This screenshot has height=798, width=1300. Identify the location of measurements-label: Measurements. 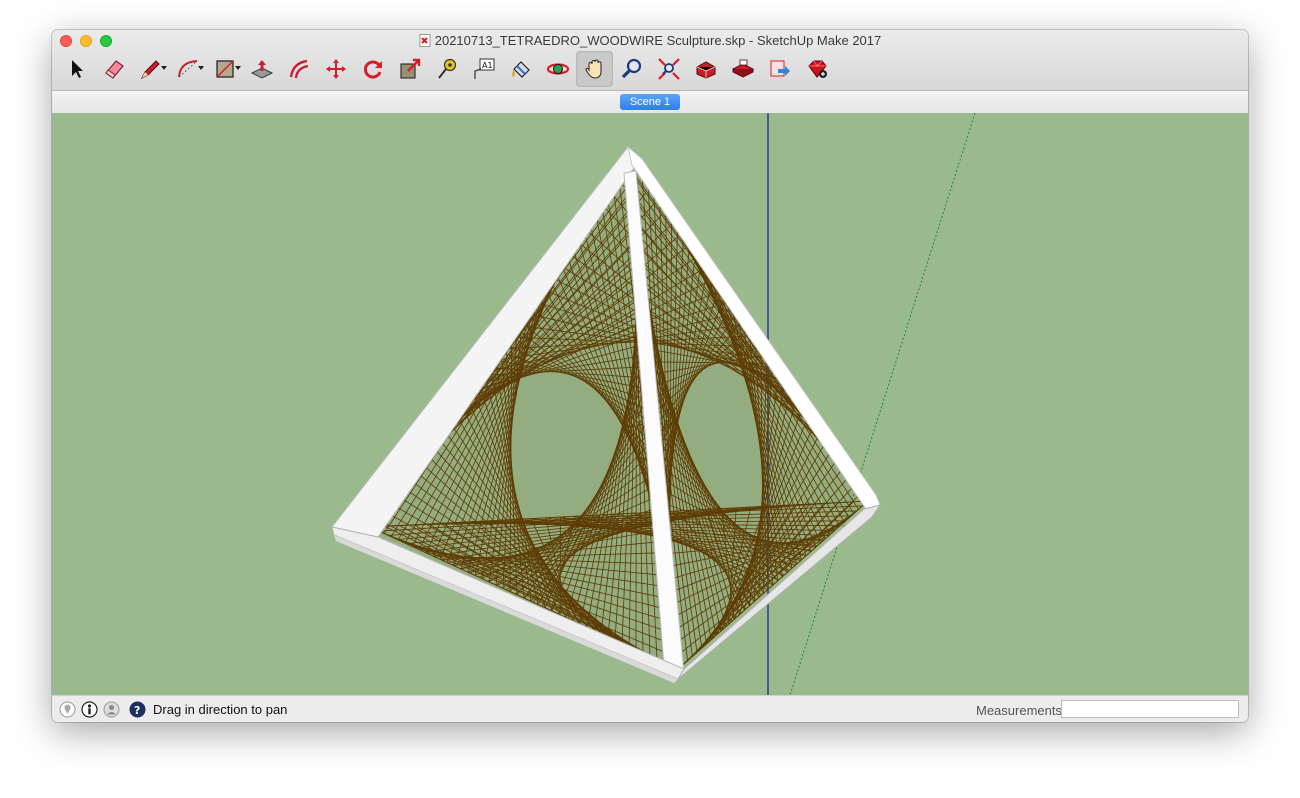
(1019, 710).